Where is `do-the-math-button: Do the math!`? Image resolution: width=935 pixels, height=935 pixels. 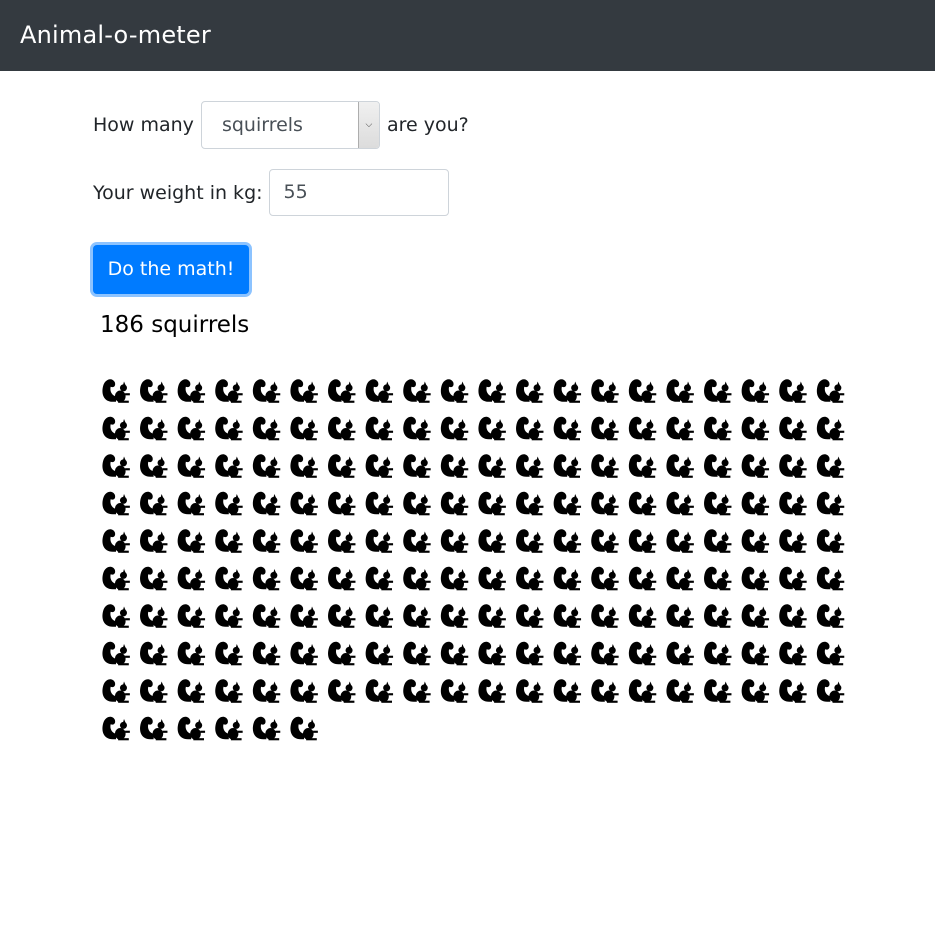
do-the-math-button: Do the math! is located at coordinates (171, 269).